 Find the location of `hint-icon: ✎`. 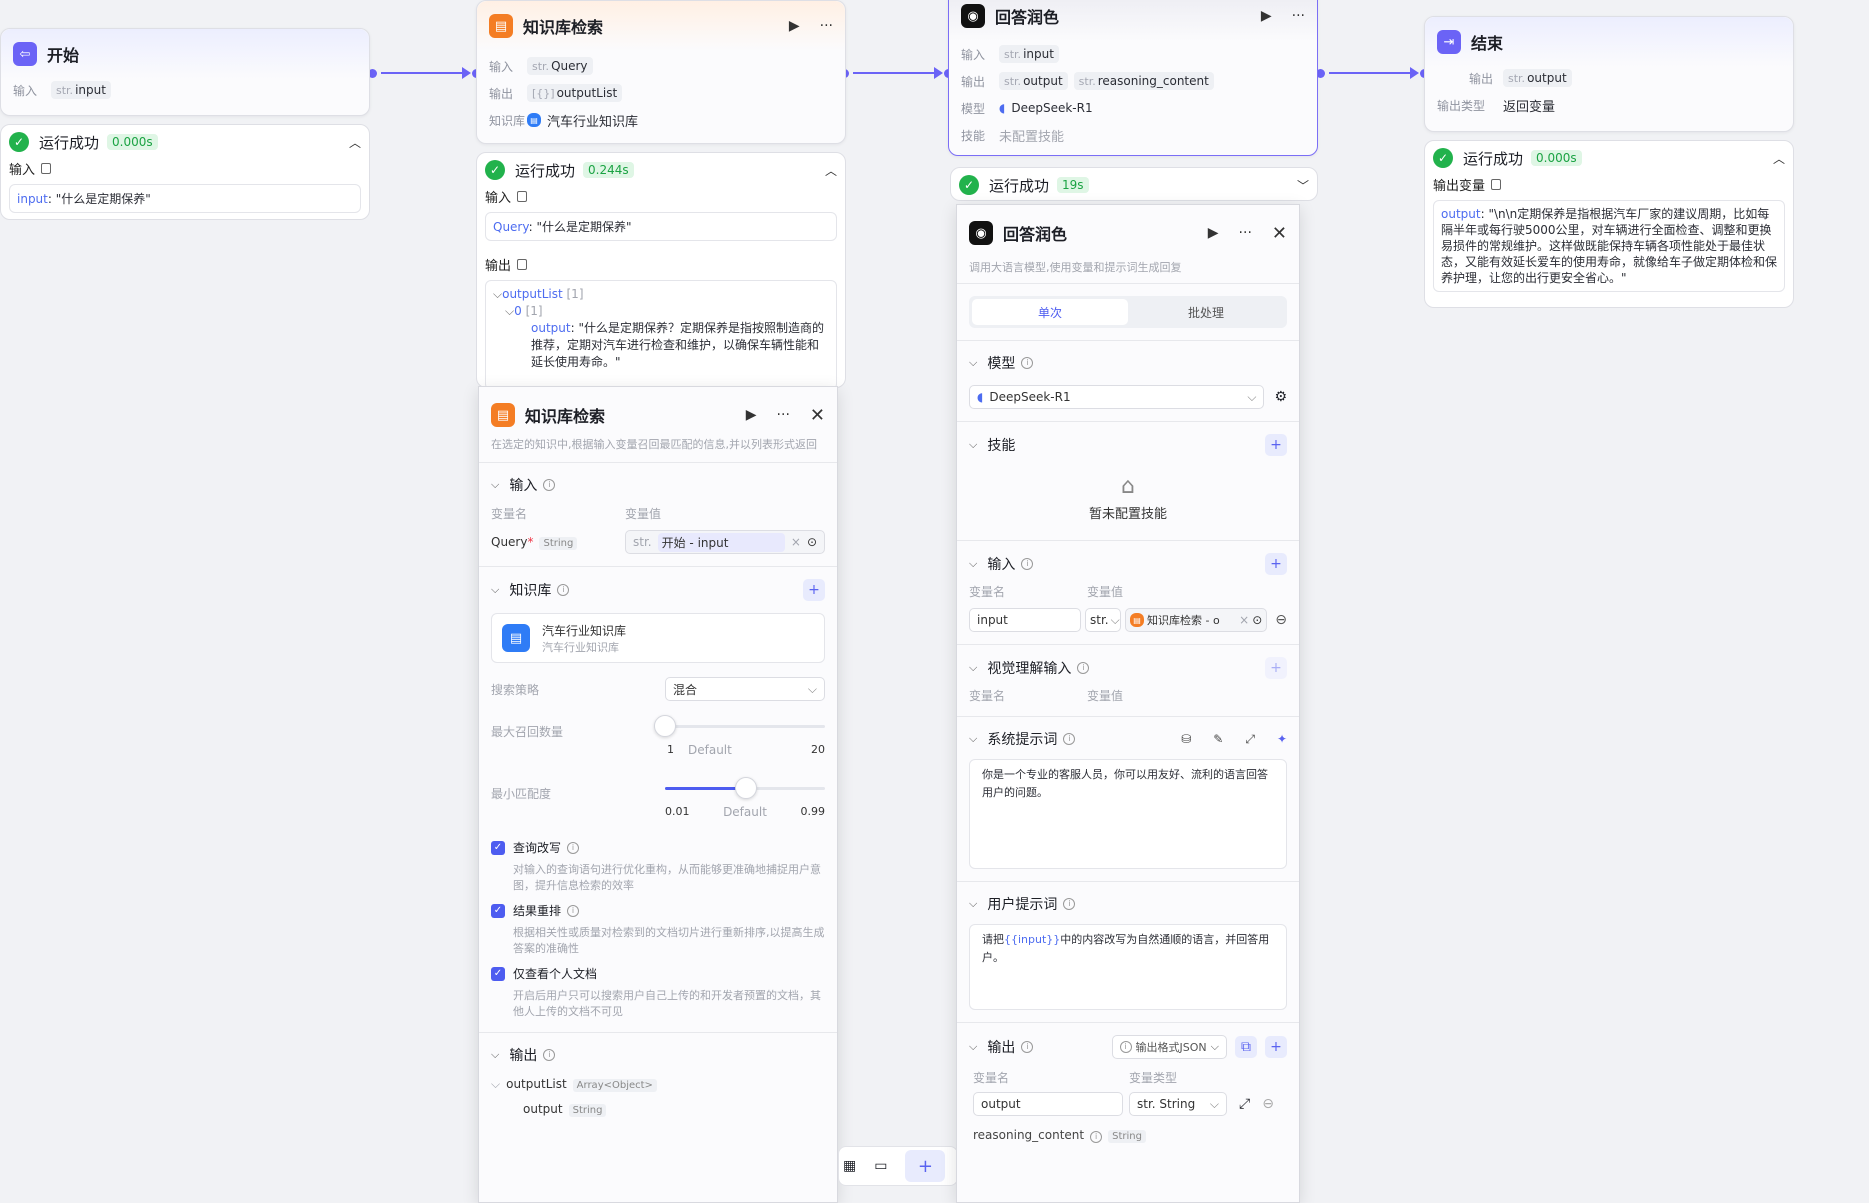

hint-icon: ✎ is located at coordinates (1218, 739).